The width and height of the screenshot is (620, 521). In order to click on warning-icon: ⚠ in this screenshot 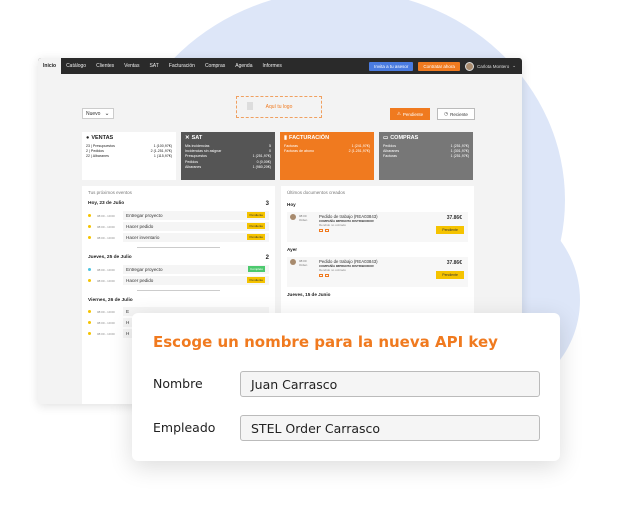, I will do `click(398, 113)`.